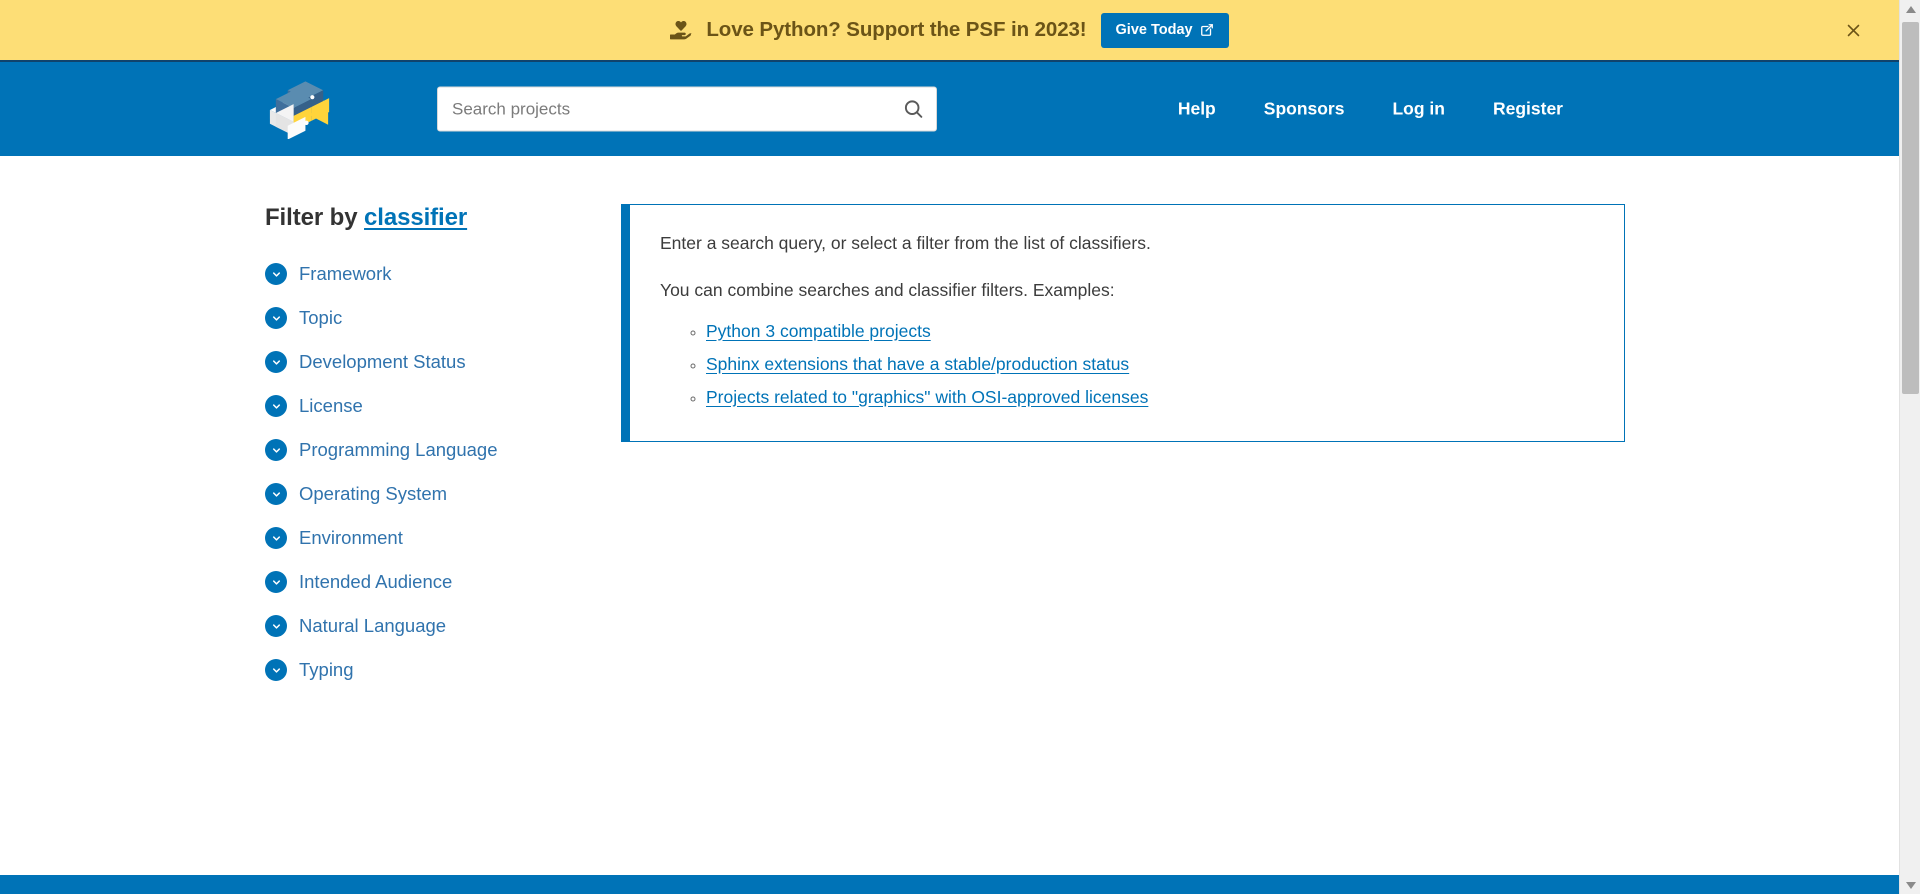 The width and height of the screenshot is (1920, 894). I want to click on search-submit-button, so click(913, 109).